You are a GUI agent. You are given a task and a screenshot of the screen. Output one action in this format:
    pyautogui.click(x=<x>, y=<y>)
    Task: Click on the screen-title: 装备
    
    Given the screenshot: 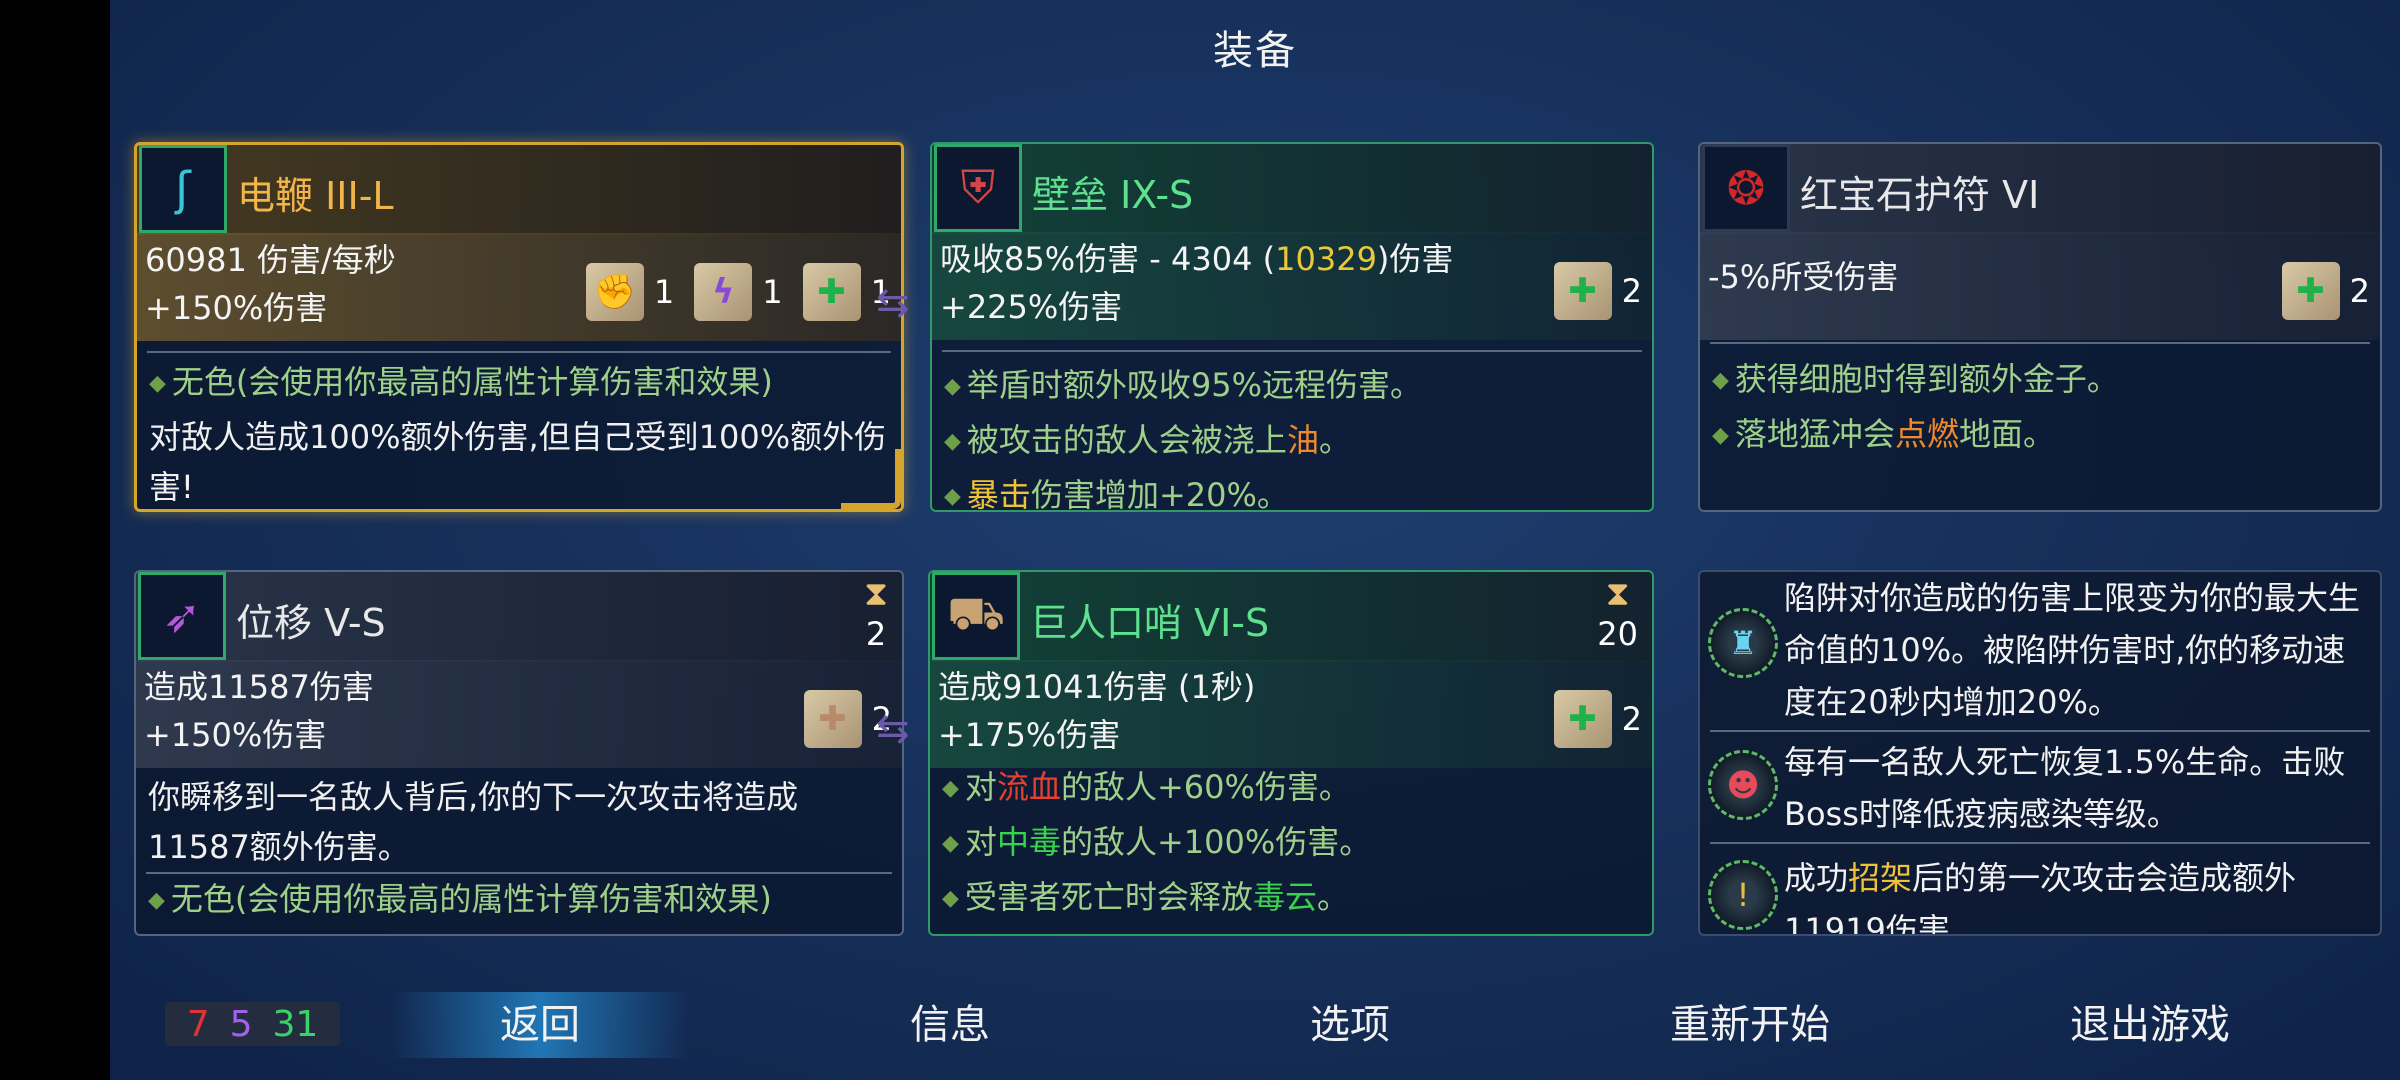 What is the action you would take?
    pyautogui.click(x=1255, y=51)
    